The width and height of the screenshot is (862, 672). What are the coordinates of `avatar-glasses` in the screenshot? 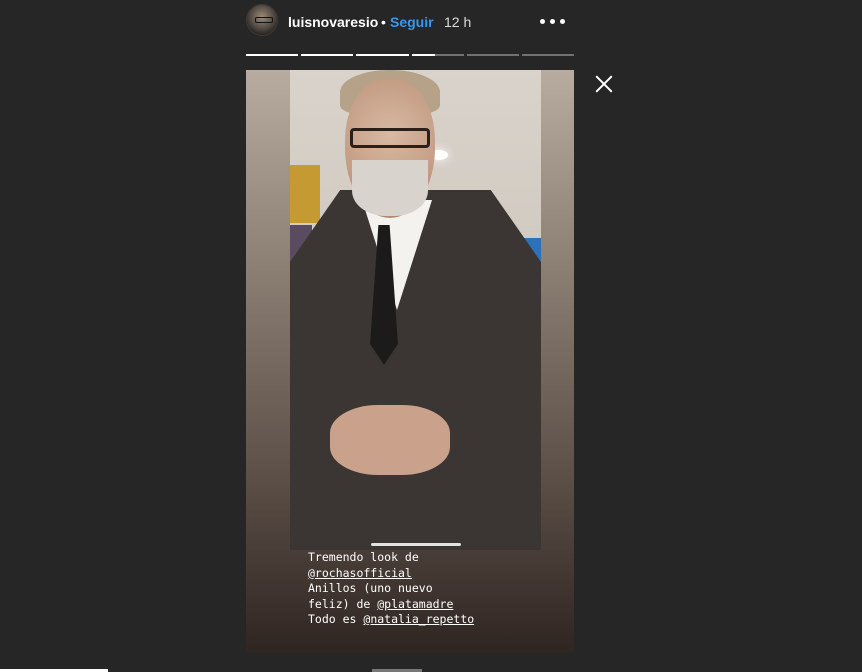 It's located at (264, 20).